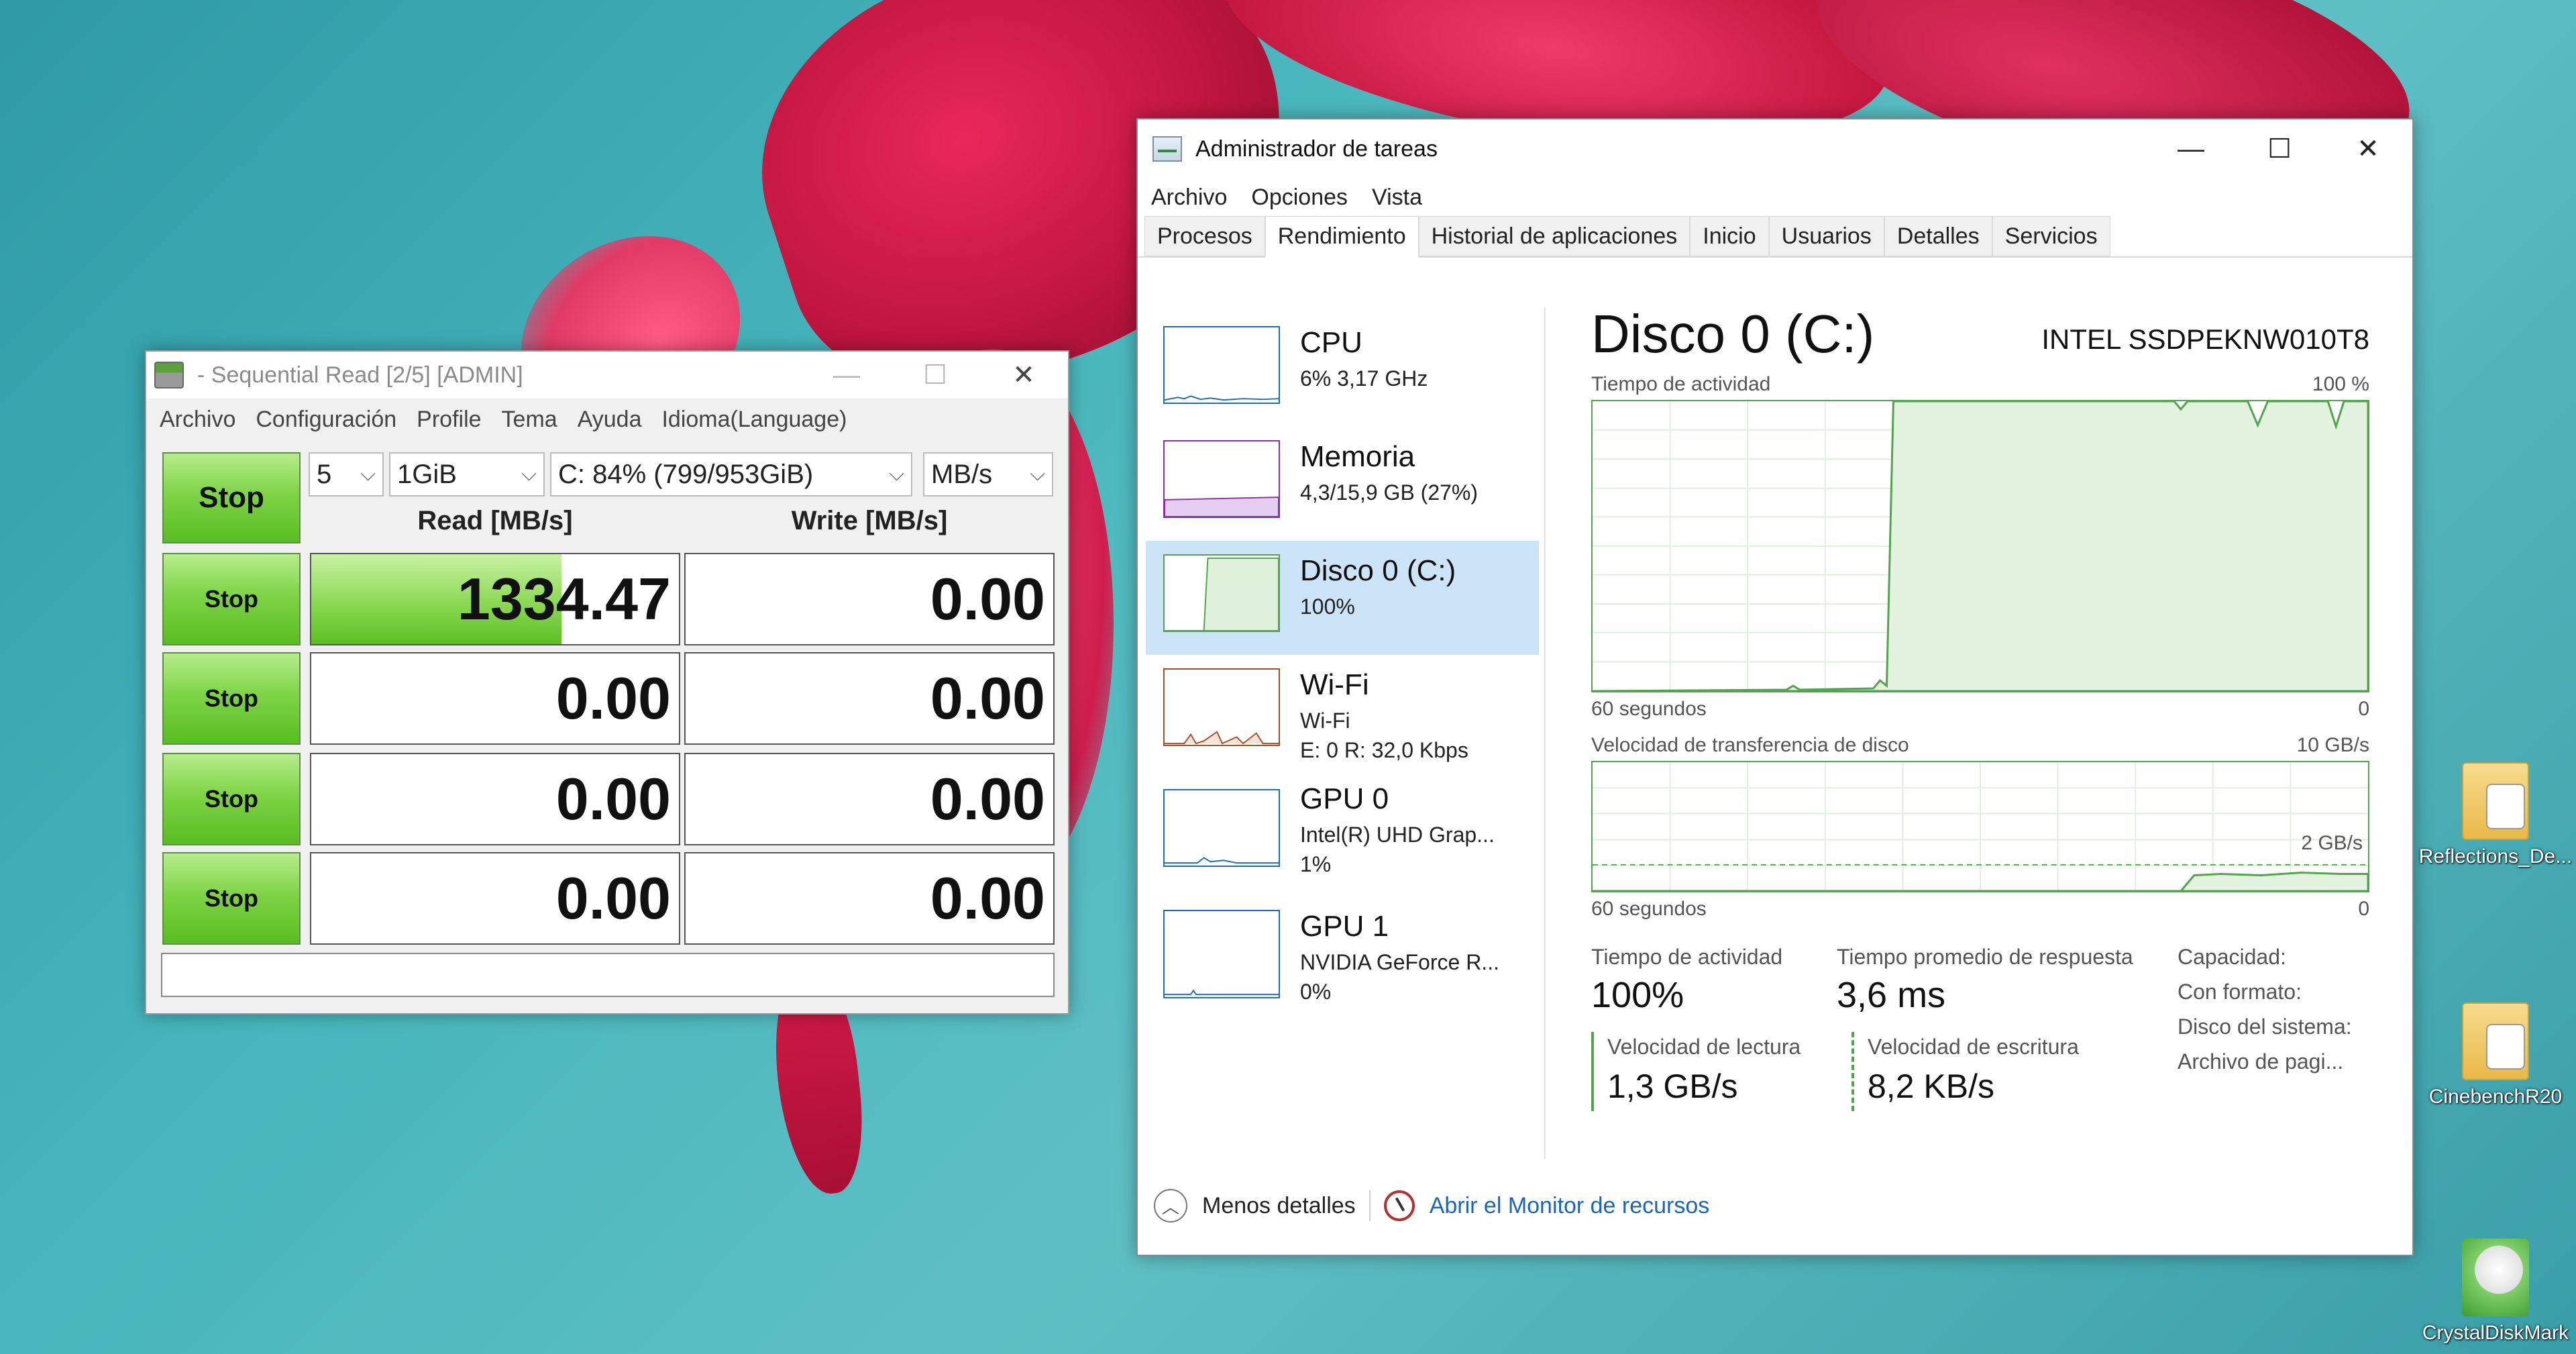 The height and width of the screenshot is (1354, 2576). What do you see at coordinates (467, 474) in the screenshot?
I see `size-select: 1GiB ⌵` at bounding box center [467, 474].